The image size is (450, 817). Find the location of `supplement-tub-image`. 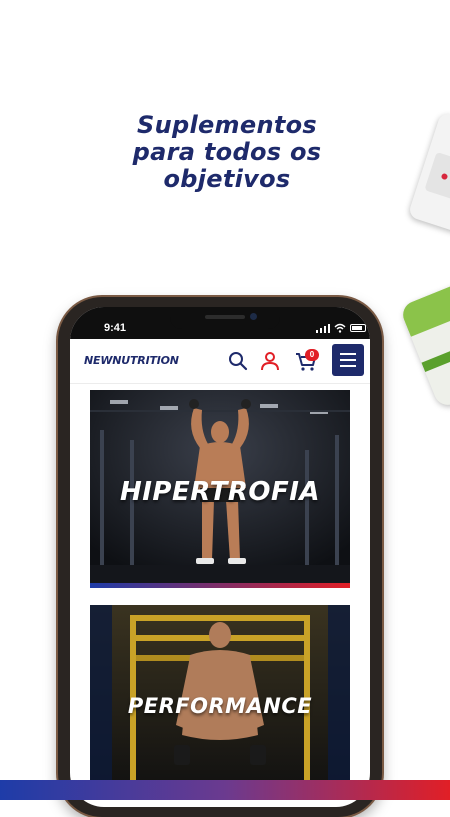

supplement-tub-image is located at coordinates (424, 345).